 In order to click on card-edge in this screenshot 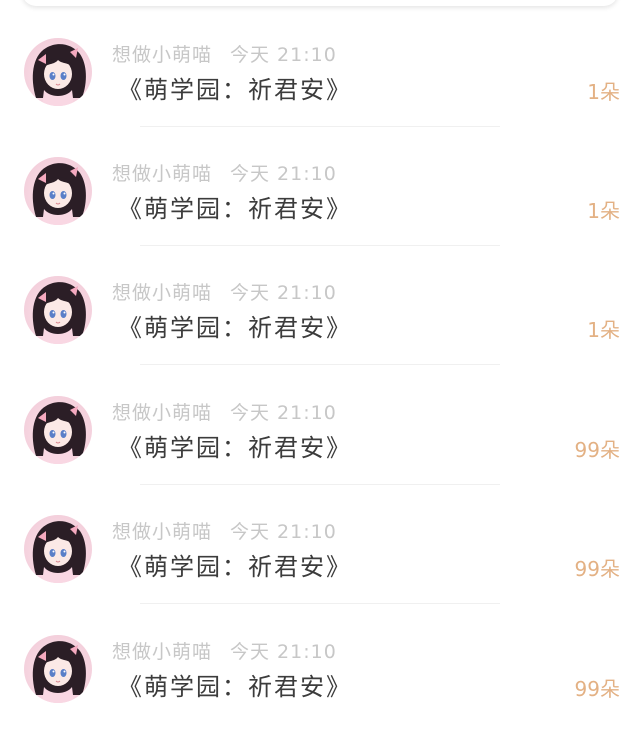, I will do `click(320, 3)`.